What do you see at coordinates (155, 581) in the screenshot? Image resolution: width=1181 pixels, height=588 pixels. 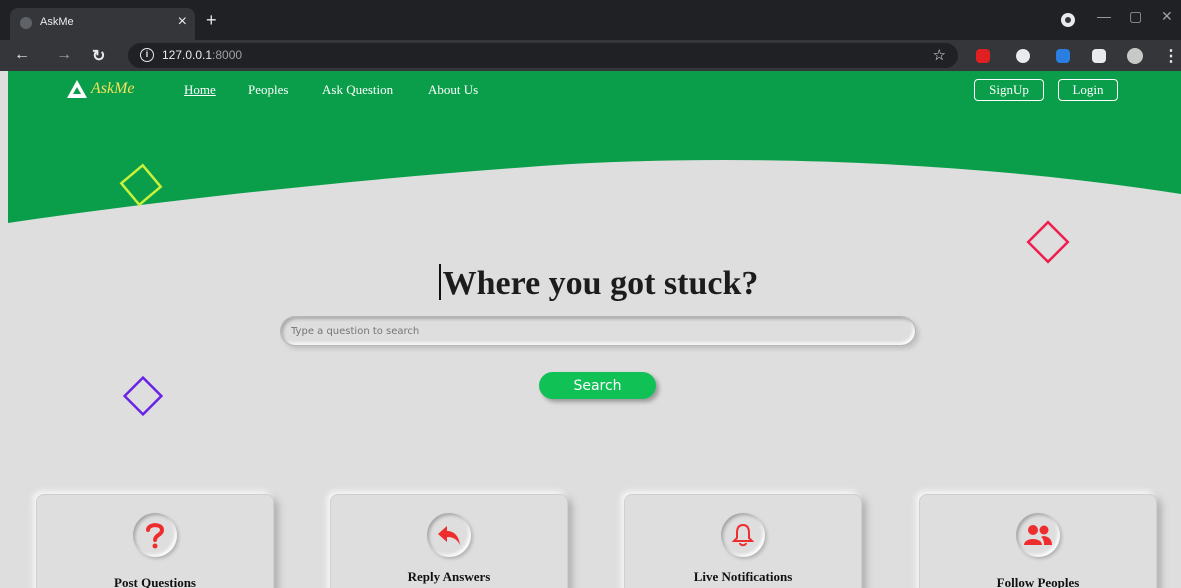 I see `feature-label: Post Questions` at bounding box center [155, 581].